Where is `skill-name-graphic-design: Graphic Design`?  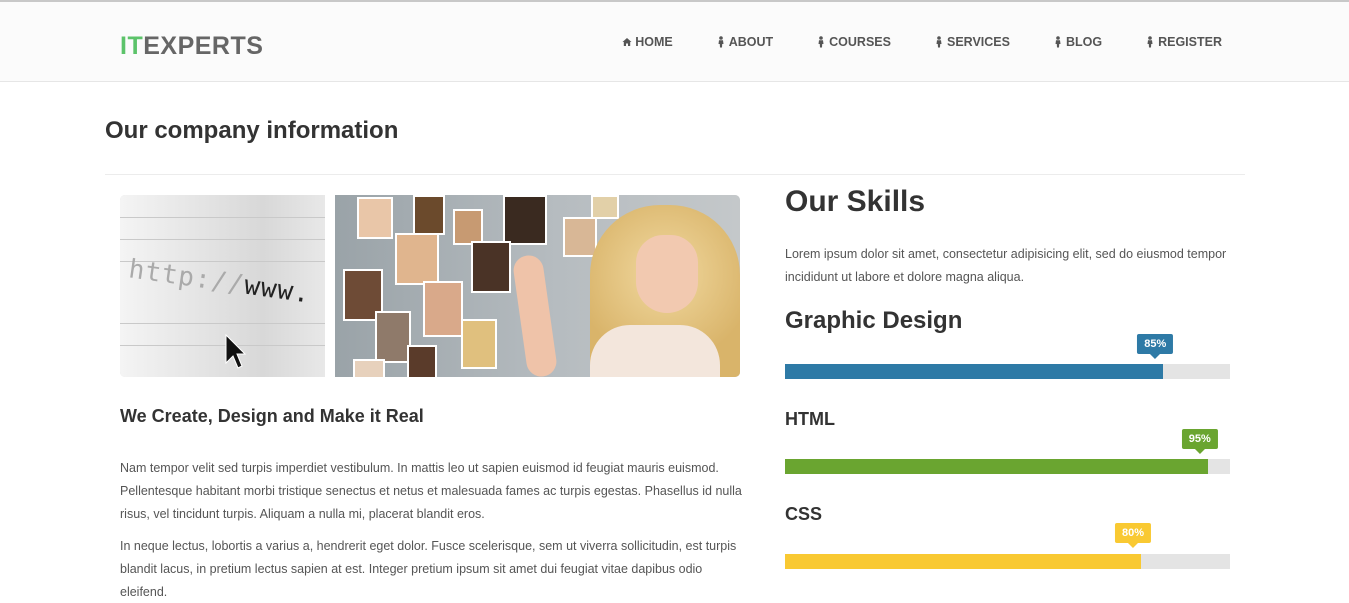
skill-name-graphic-design: Graphic Design is located at coordinates (874, 320).